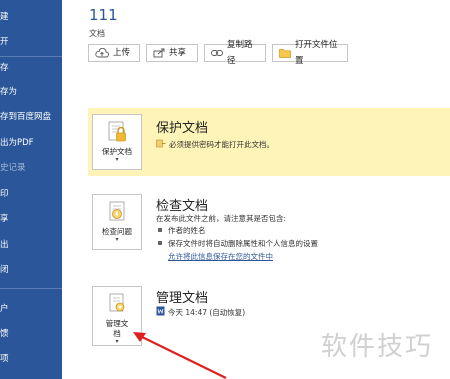  What do you see at coordinates (159, 53) in the screenshot?
I see `share-icon` at bounding box center [159, 53].